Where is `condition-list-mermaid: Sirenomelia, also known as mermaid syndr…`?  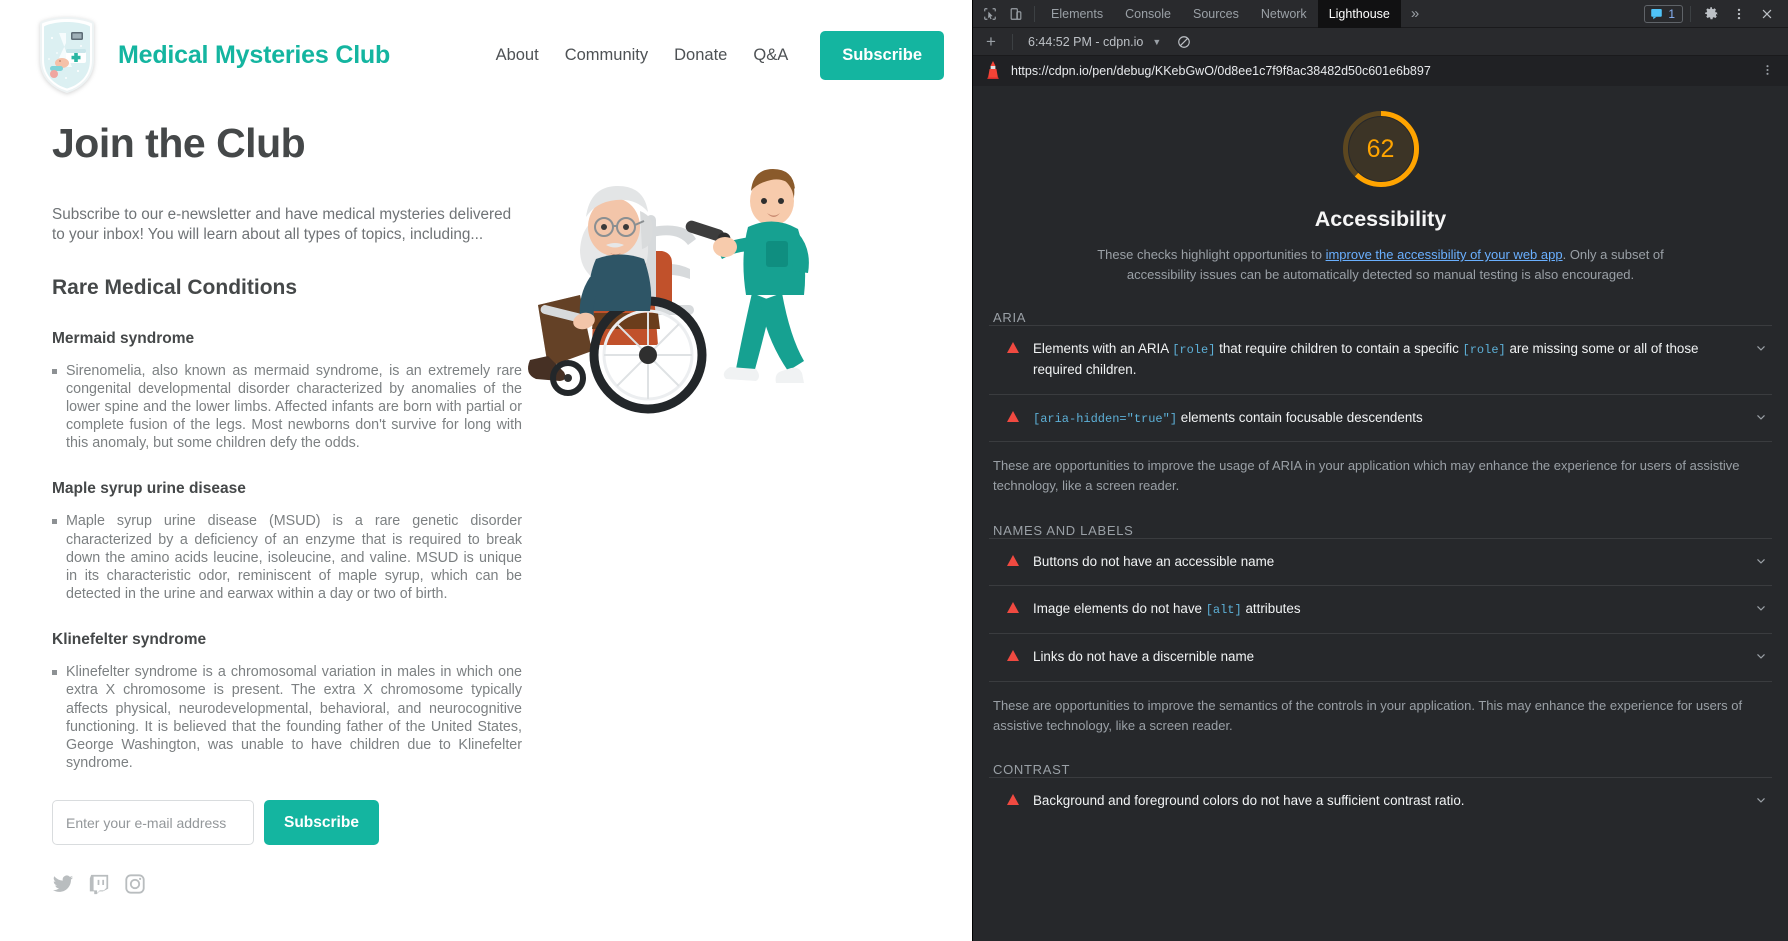 condition-list-mermaid: Sirenomelia, also known as mermaid syndr… is located at coordinates (287, 407).